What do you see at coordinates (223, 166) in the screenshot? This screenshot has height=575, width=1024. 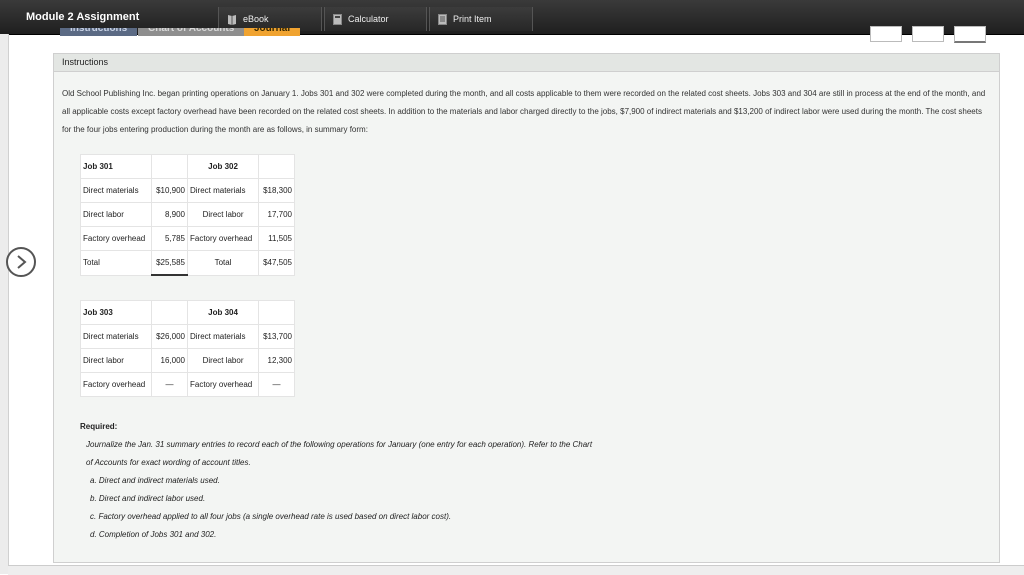 I see `job-302-heading: Job 302` at bounding box center [223, 166].